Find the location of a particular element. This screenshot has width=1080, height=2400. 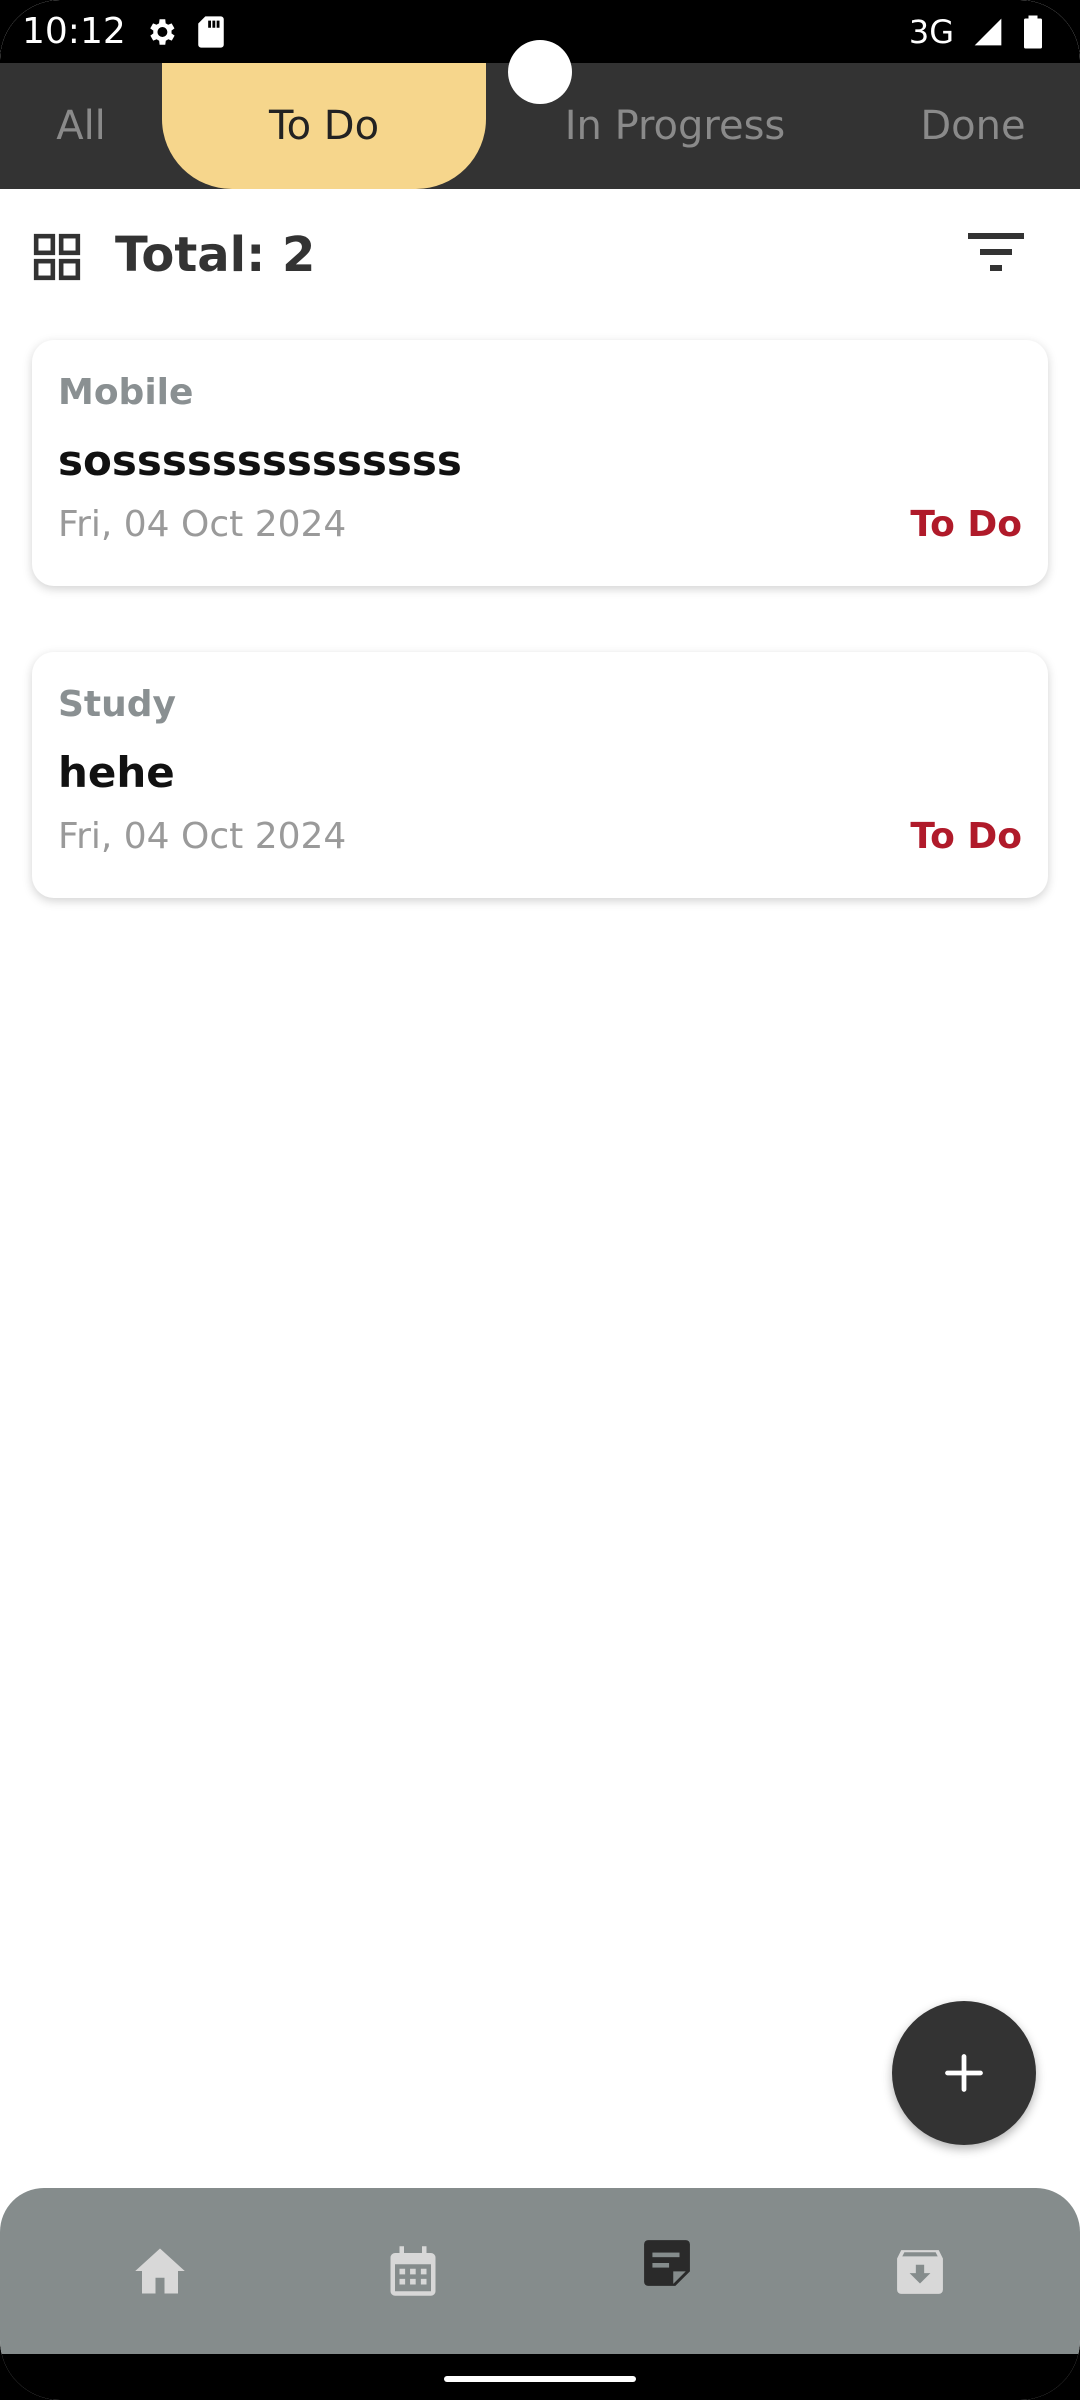

nav-home is located at coordinates (160, 2271).